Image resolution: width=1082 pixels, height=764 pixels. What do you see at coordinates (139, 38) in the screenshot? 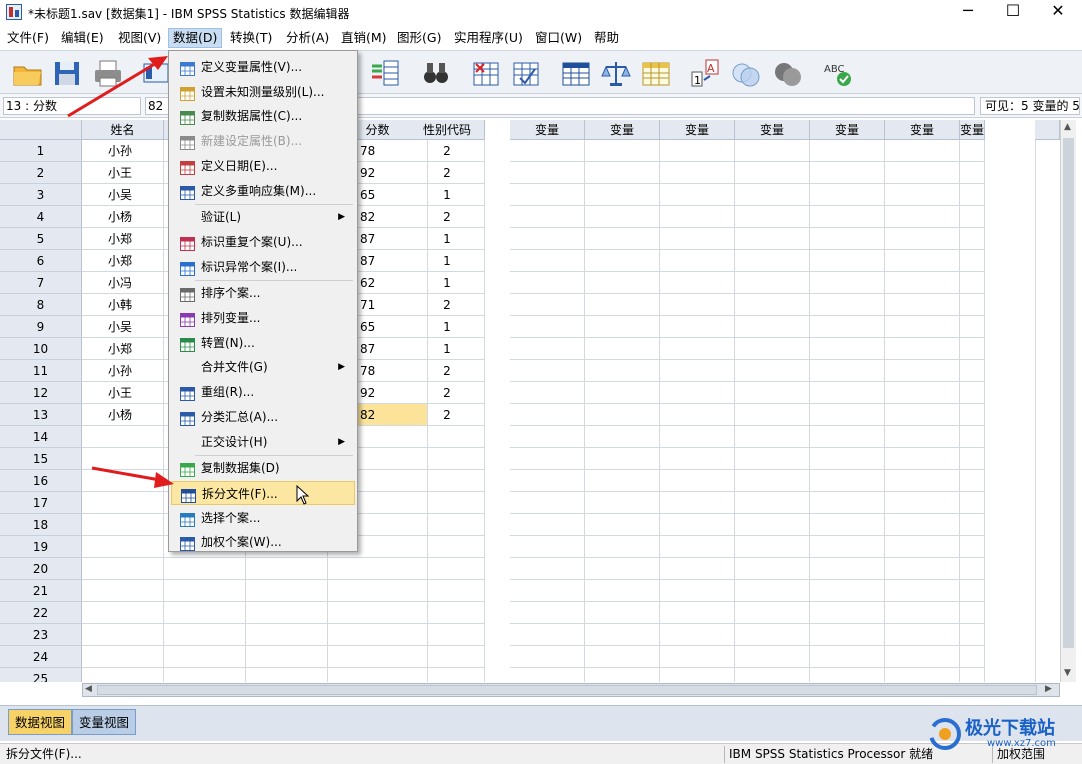
I see `menu-view: 视图(V)` at bounding box center [139, 38].